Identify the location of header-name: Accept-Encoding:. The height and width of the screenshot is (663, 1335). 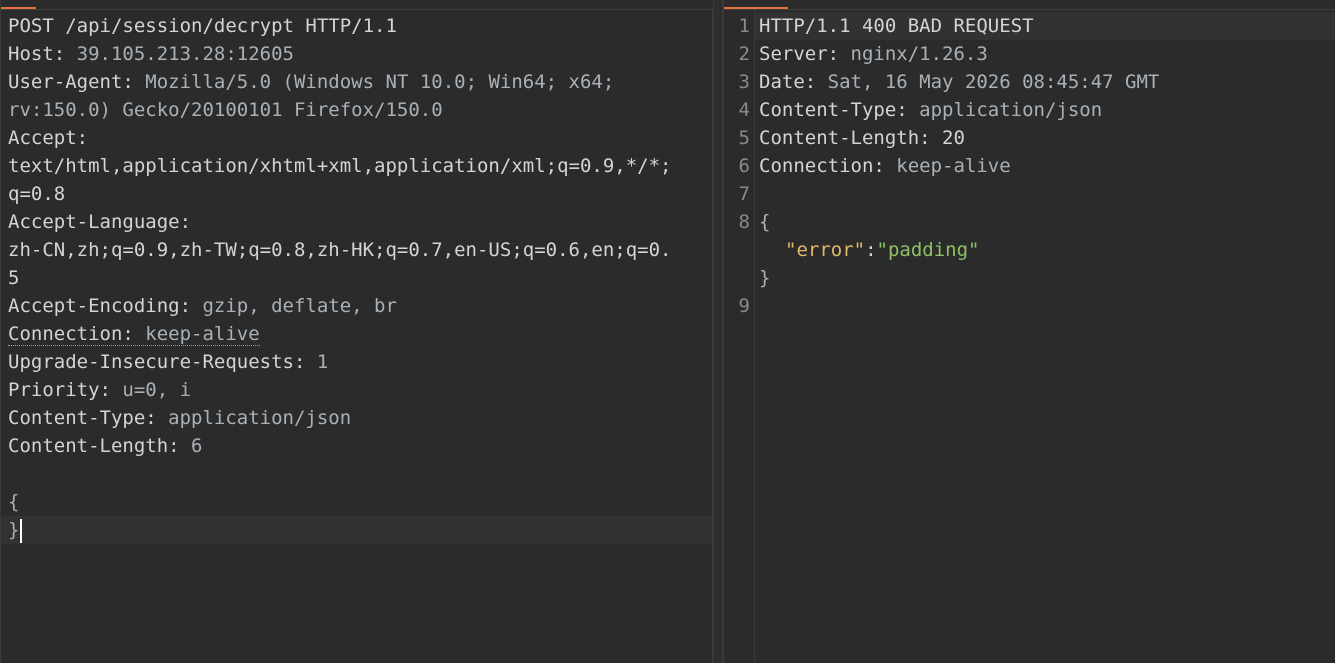
(105, 306).